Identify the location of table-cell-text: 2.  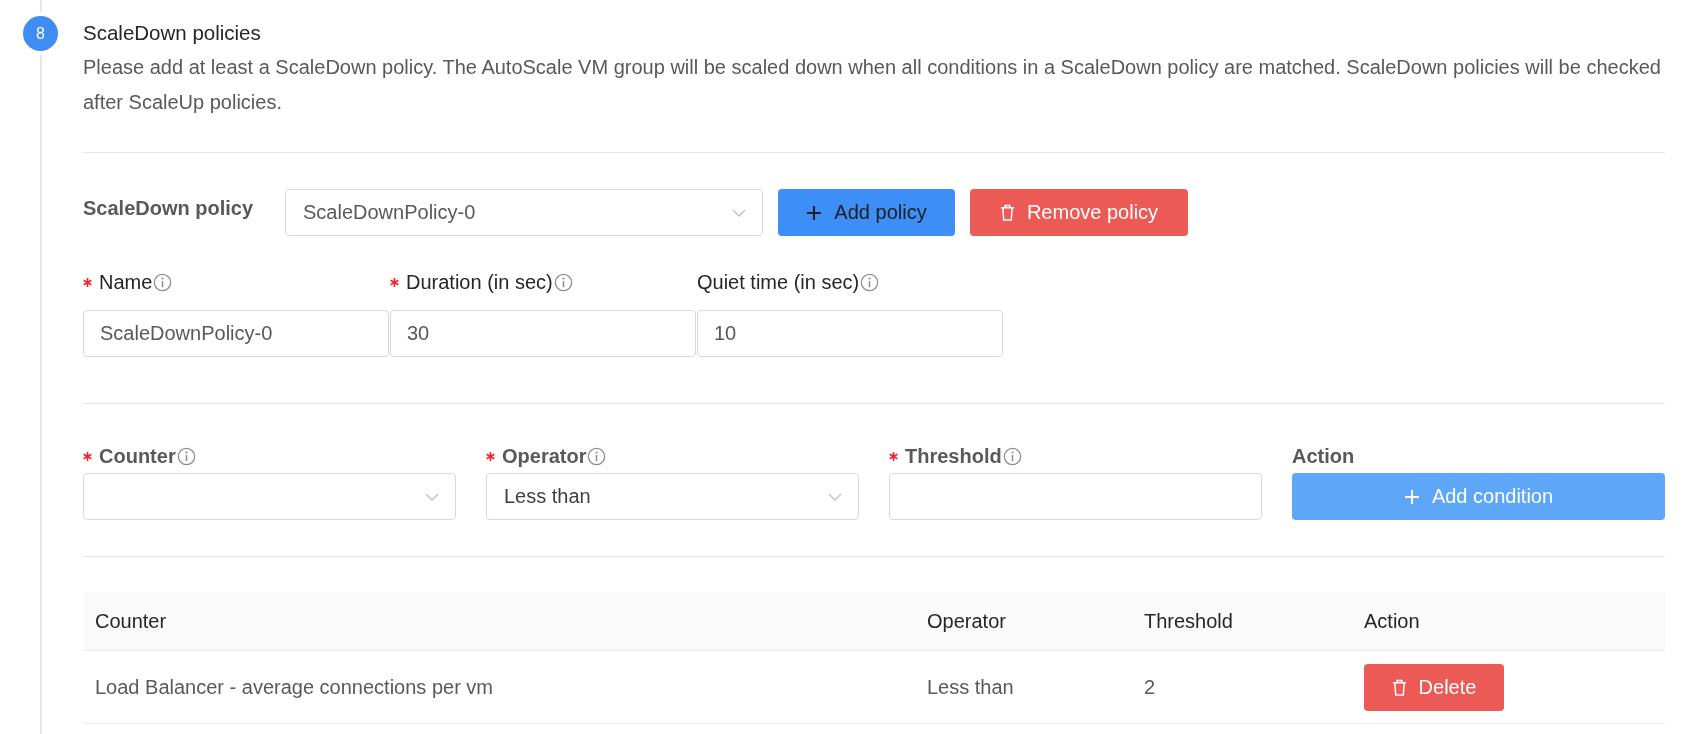
(1150, 687).